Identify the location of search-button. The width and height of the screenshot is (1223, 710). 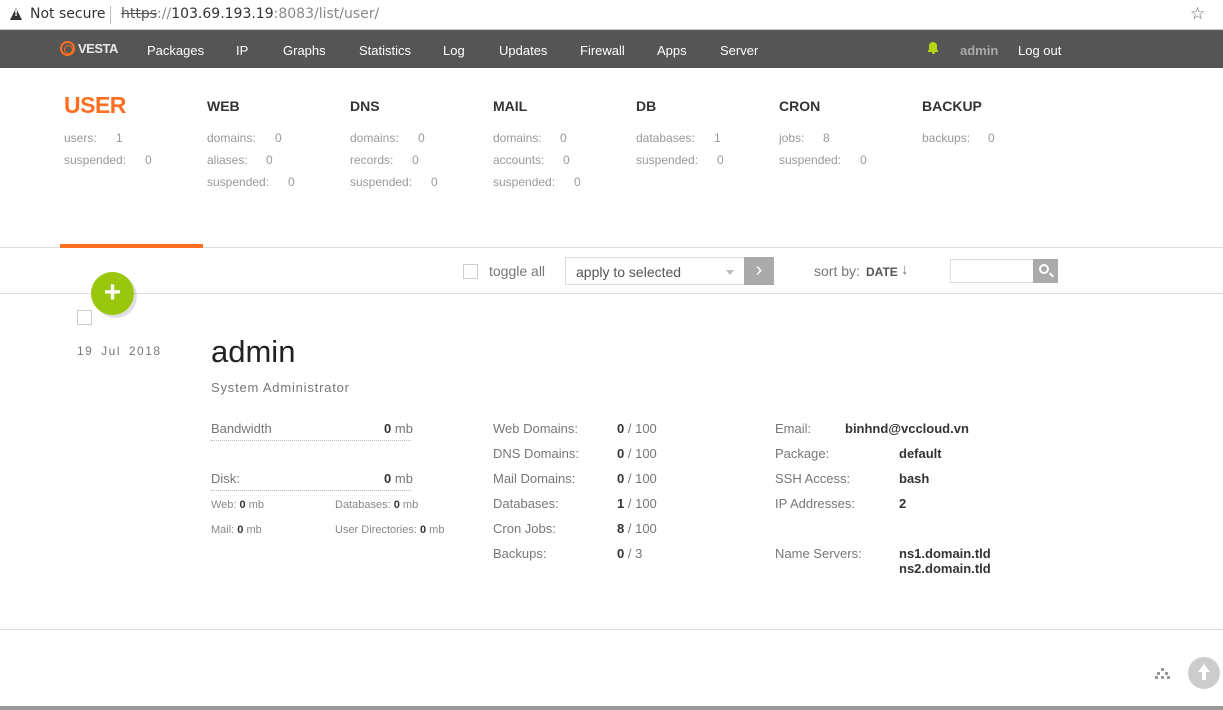
(1045, 271).